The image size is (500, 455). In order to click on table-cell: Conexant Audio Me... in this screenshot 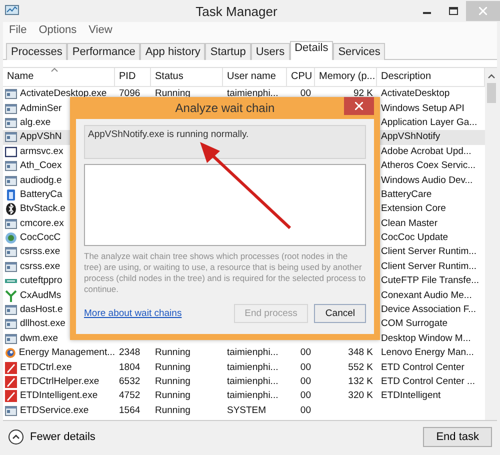, I will do `click(426, 295)`.